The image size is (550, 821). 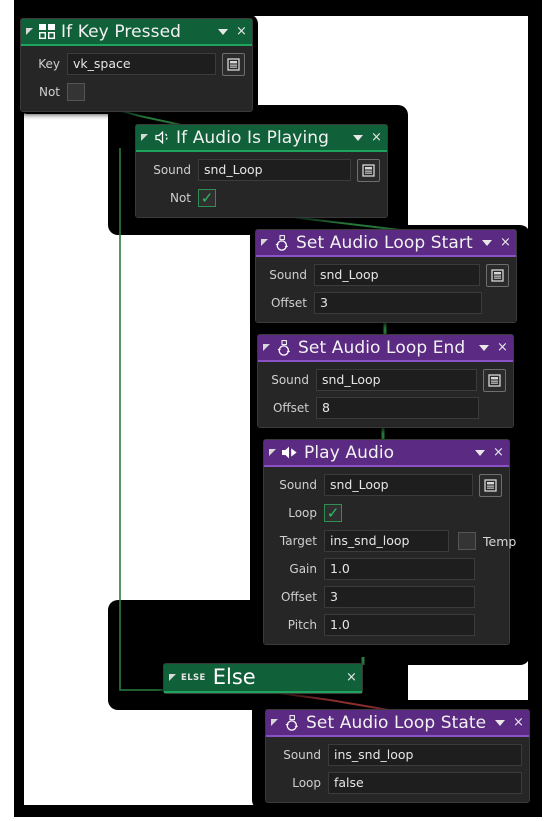 What do you see at coordinates (425, 755) in the screenshot?
I see `sound-input: ins_snd_loop` at bounding box center [425, 755].